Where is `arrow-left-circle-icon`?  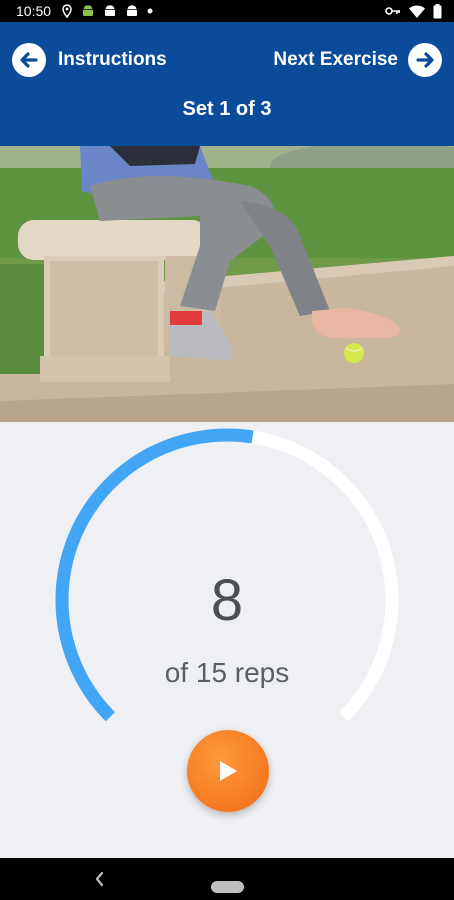
arrow-left-circle-icon is located at coordinates (29, 60).